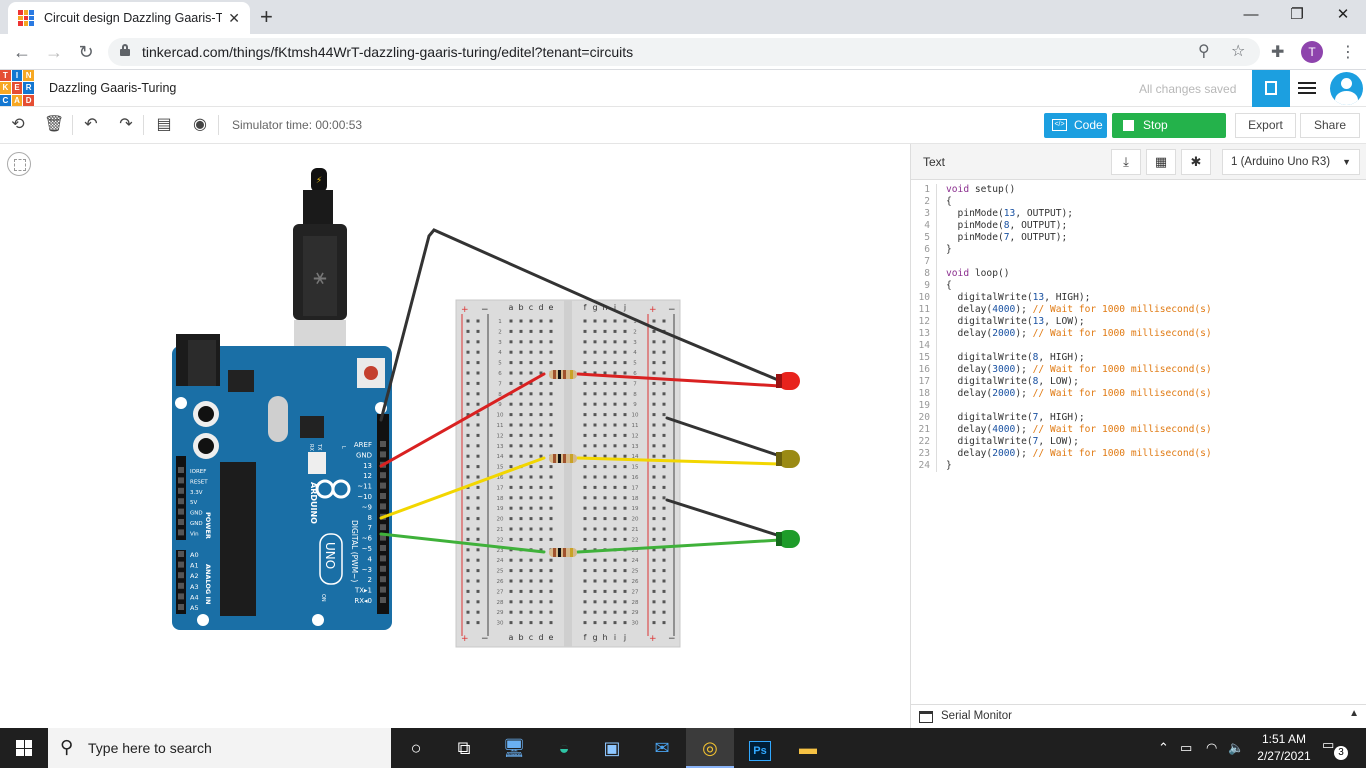 This screenshot has height=768, width=1366. What do you see at coordinates (1169, 135) in the screenshot?
I see `stop-simulation-button: Stop Simulation` at bounding box center [1169, 135].